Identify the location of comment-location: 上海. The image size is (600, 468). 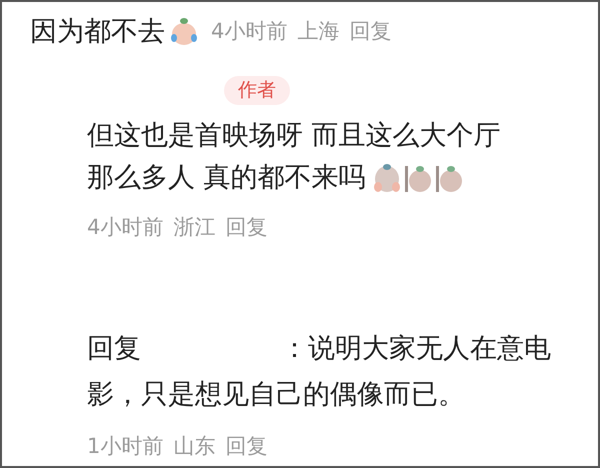
(318, 31).